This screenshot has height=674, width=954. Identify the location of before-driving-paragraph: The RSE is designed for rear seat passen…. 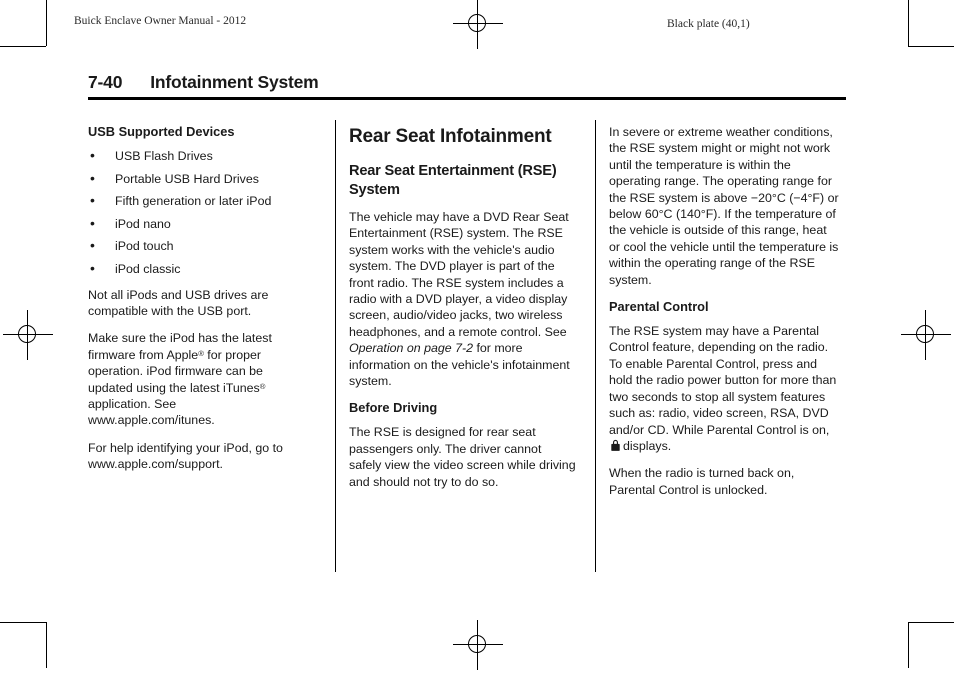
(462, 457).